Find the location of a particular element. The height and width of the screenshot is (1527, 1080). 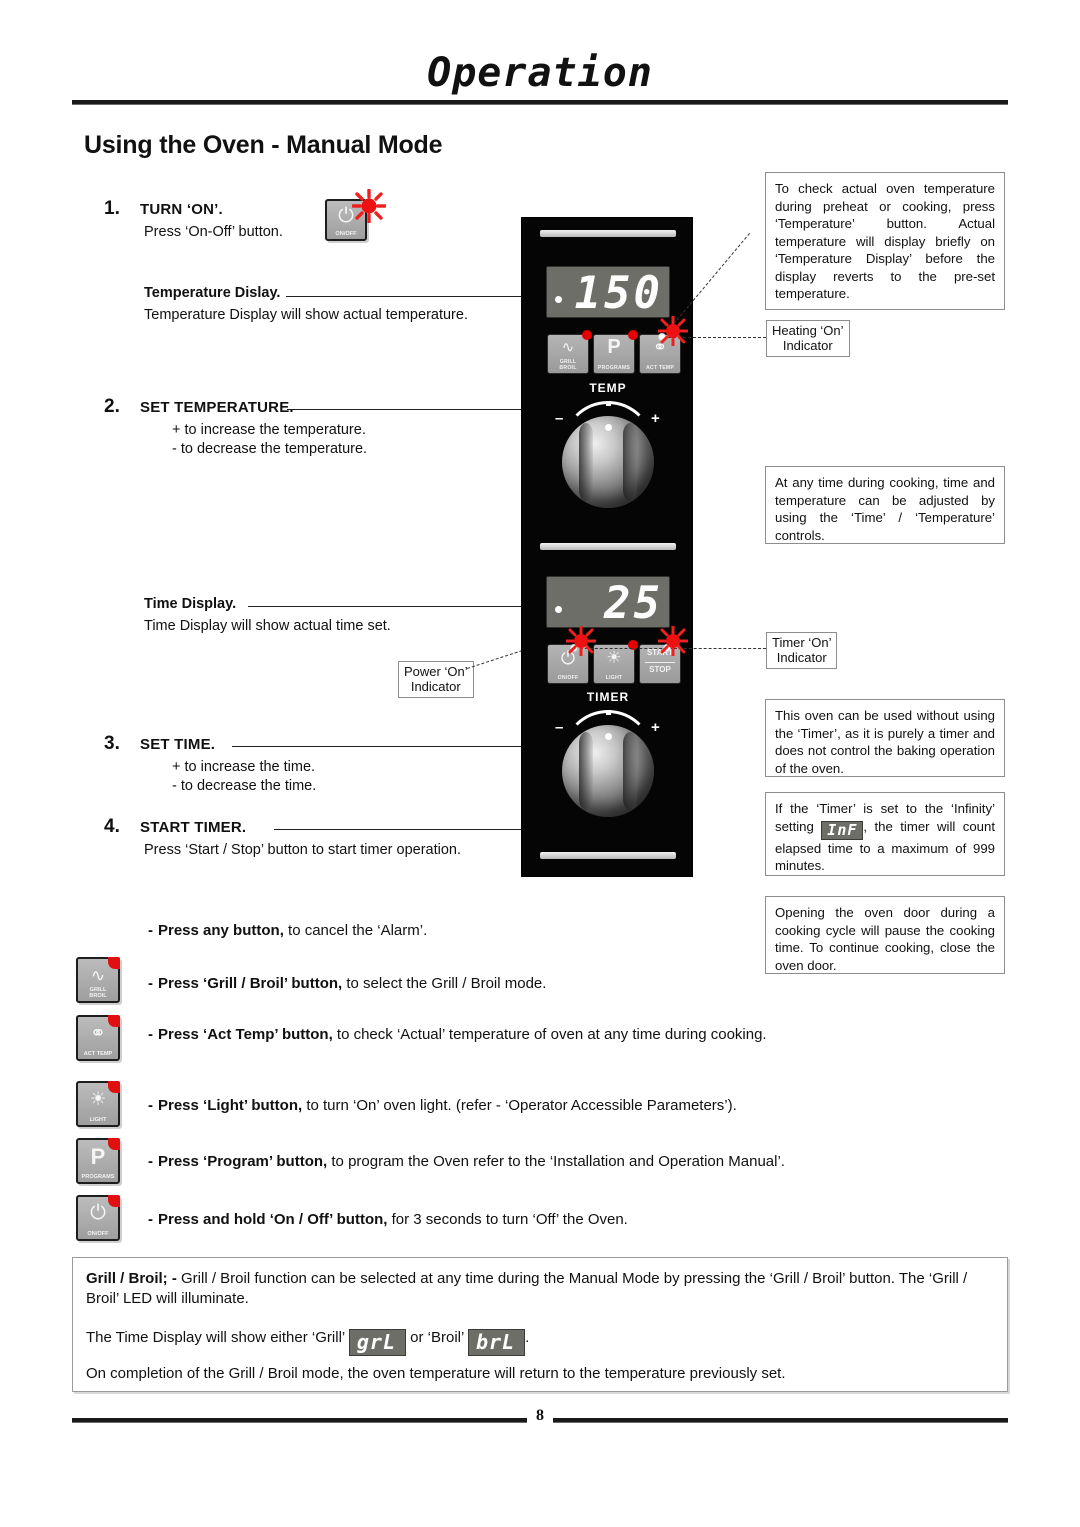

step-2-heading: SET TEMPERATURE. is located at coordinates (217, 407).